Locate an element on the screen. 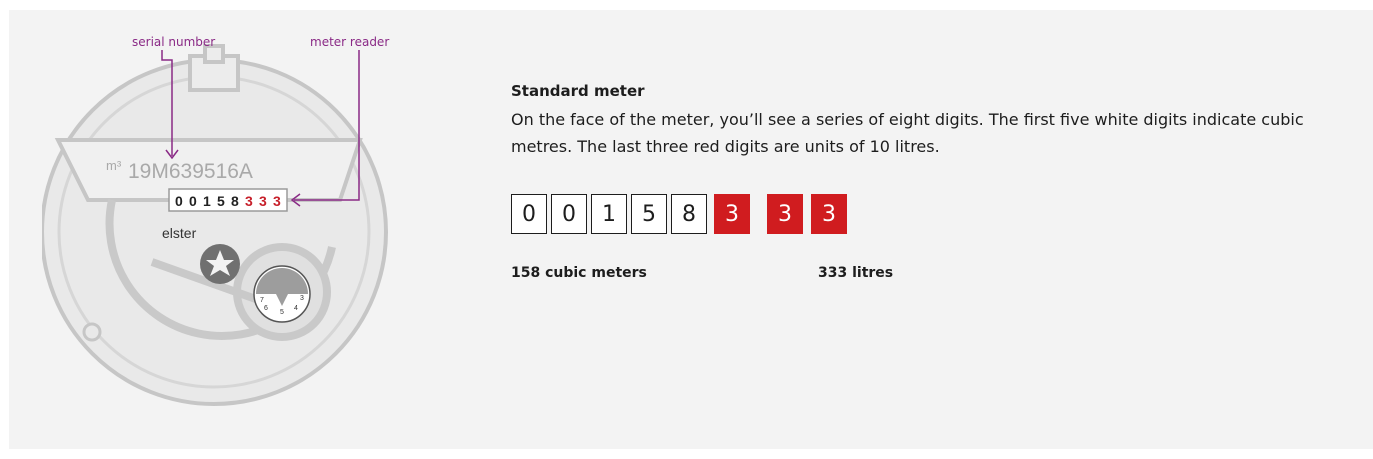  brand-label: elster is located at coordinates (179, 233).